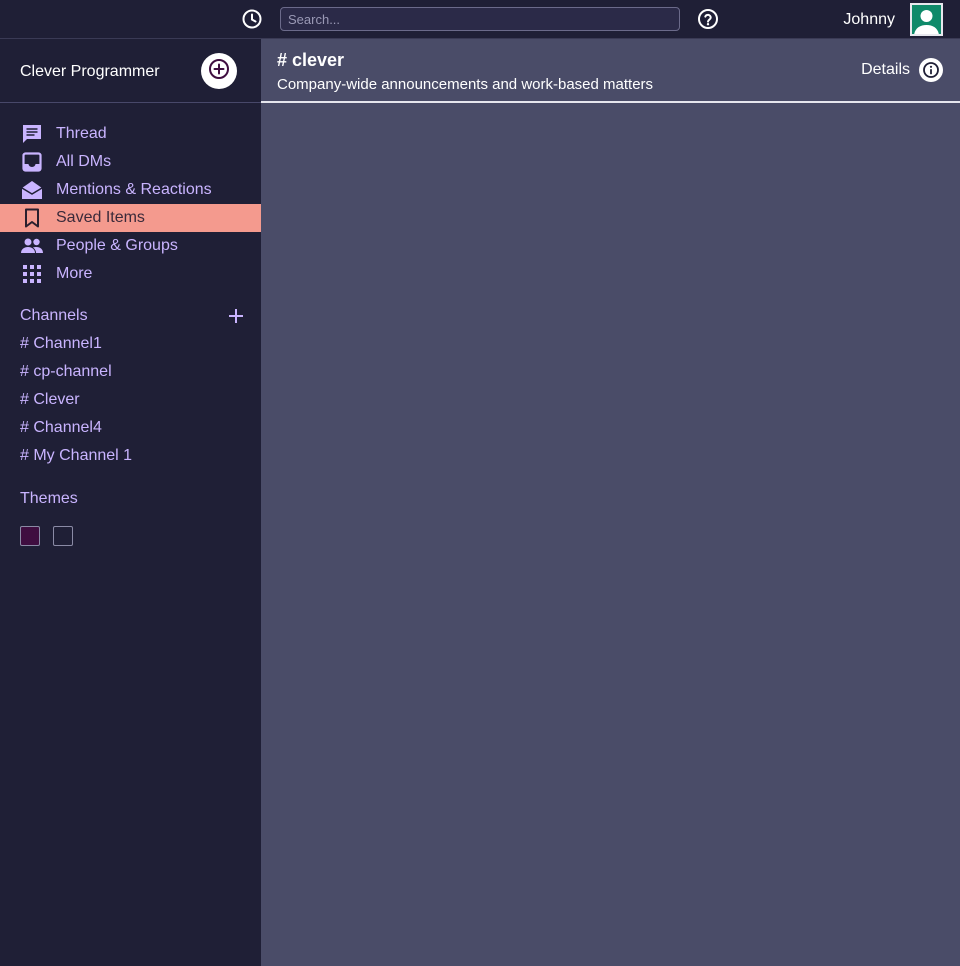  Describe the element at coordinates (708, 19) in the screenshot. I see `question-circle-icon` at that location.